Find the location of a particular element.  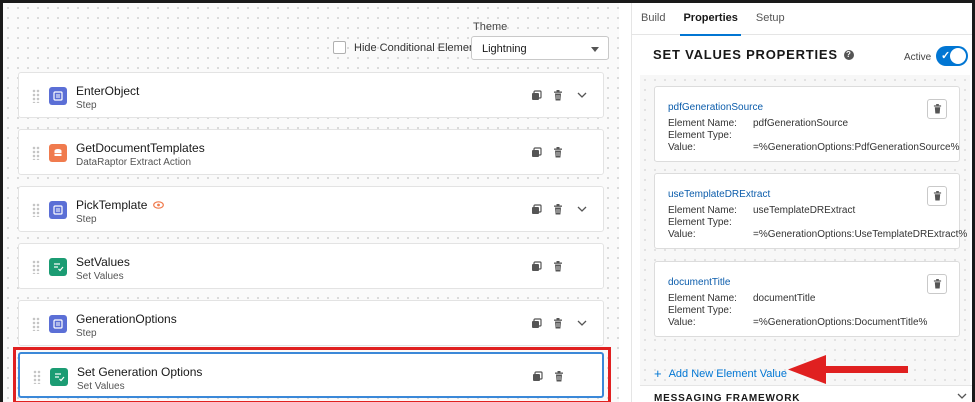

element-name-row: Element Name: documentTitle is located at coordinates (741, 298).